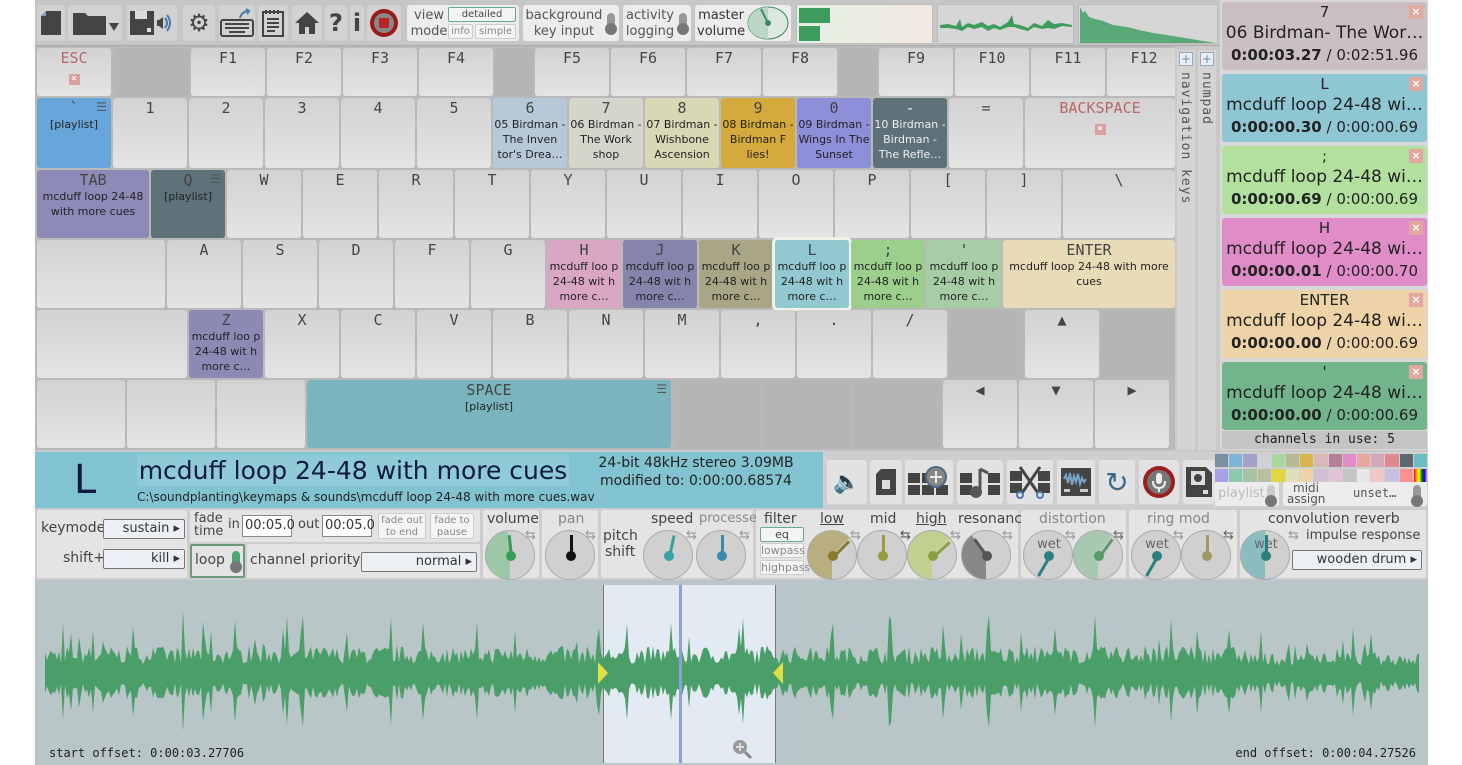 The width and height of the screenshot is (1462, 765). Describe the element at coordinates (378, 344) in the screenshot. I see `key-c: C` at that location.